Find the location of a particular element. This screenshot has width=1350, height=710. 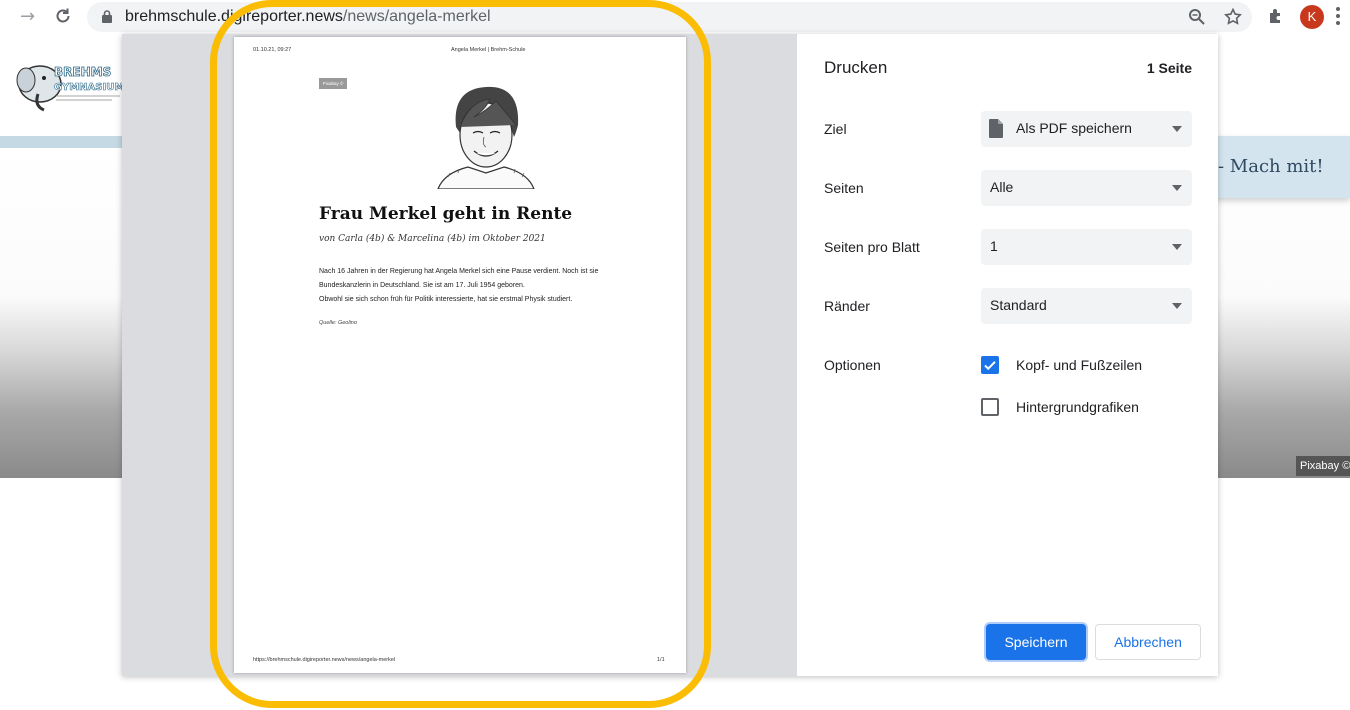

destination-label: Ziel is located at coordinates (835, 129).